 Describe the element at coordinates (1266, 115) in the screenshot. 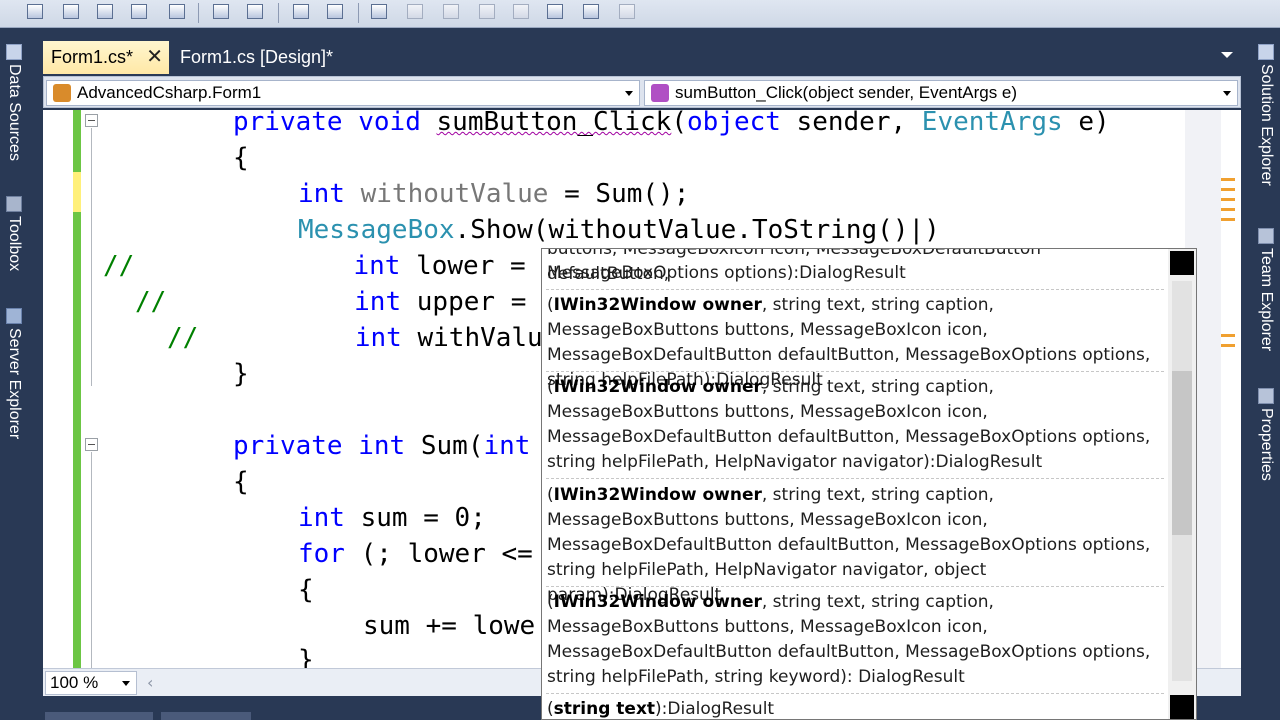

I see `solution-explorer-tab: Solution Explorer` at that location.